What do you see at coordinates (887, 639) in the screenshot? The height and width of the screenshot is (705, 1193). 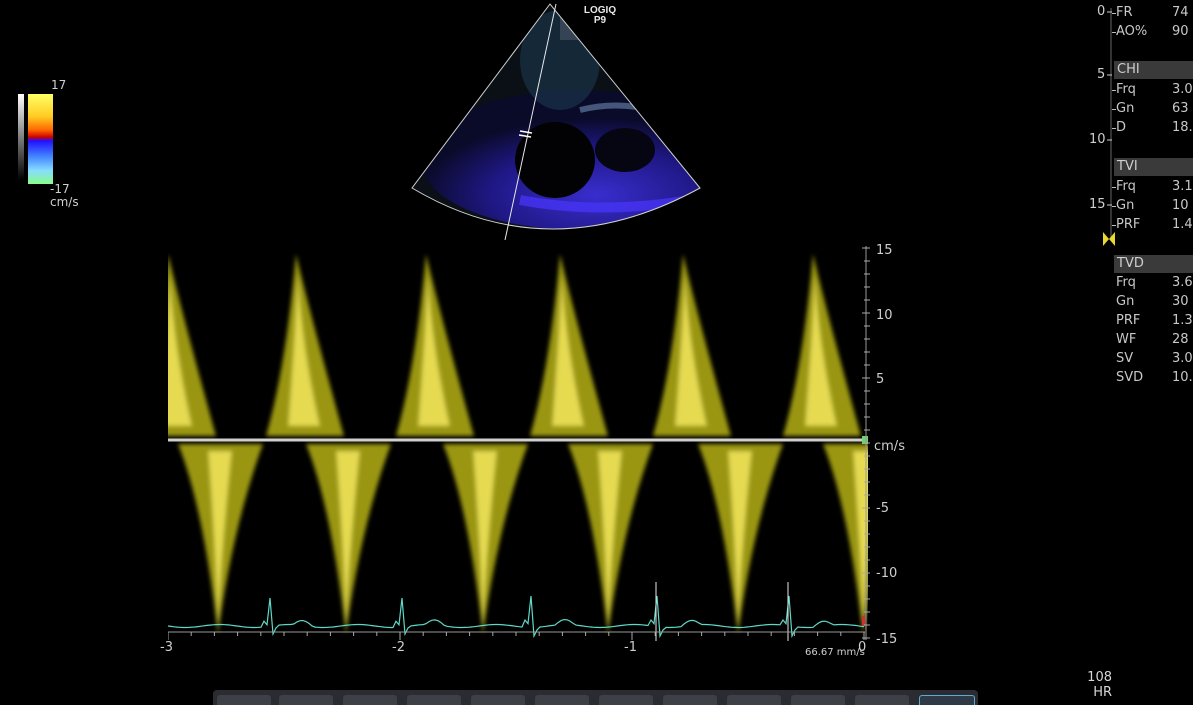 I see `velocity-tick-minus15: -15` at bounding box center [887, 639].